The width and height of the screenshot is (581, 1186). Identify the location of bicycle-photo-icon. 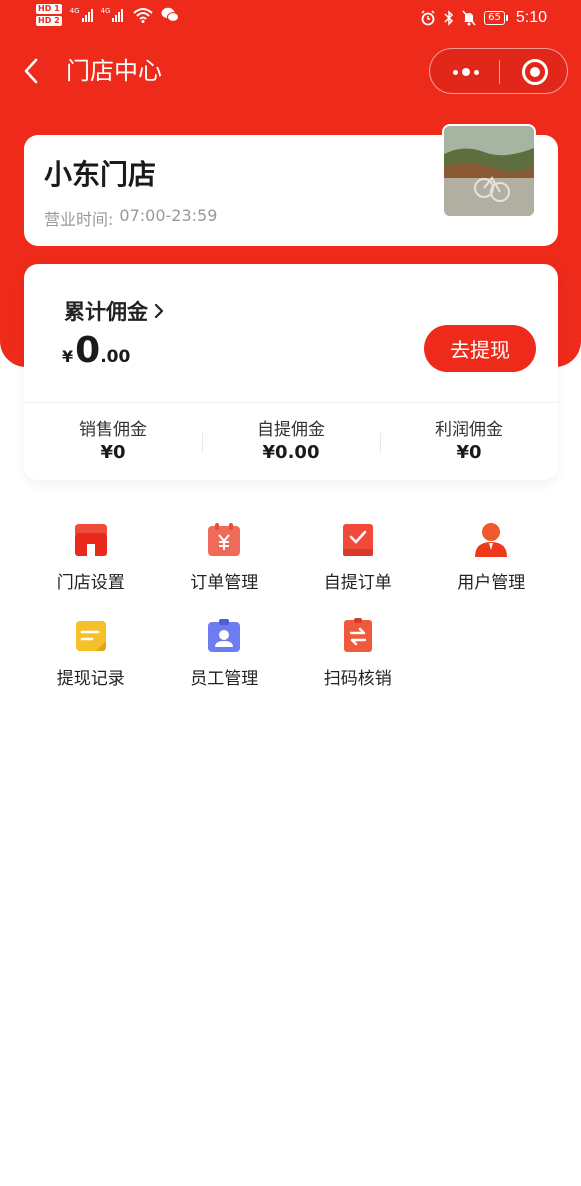
(489, 171).